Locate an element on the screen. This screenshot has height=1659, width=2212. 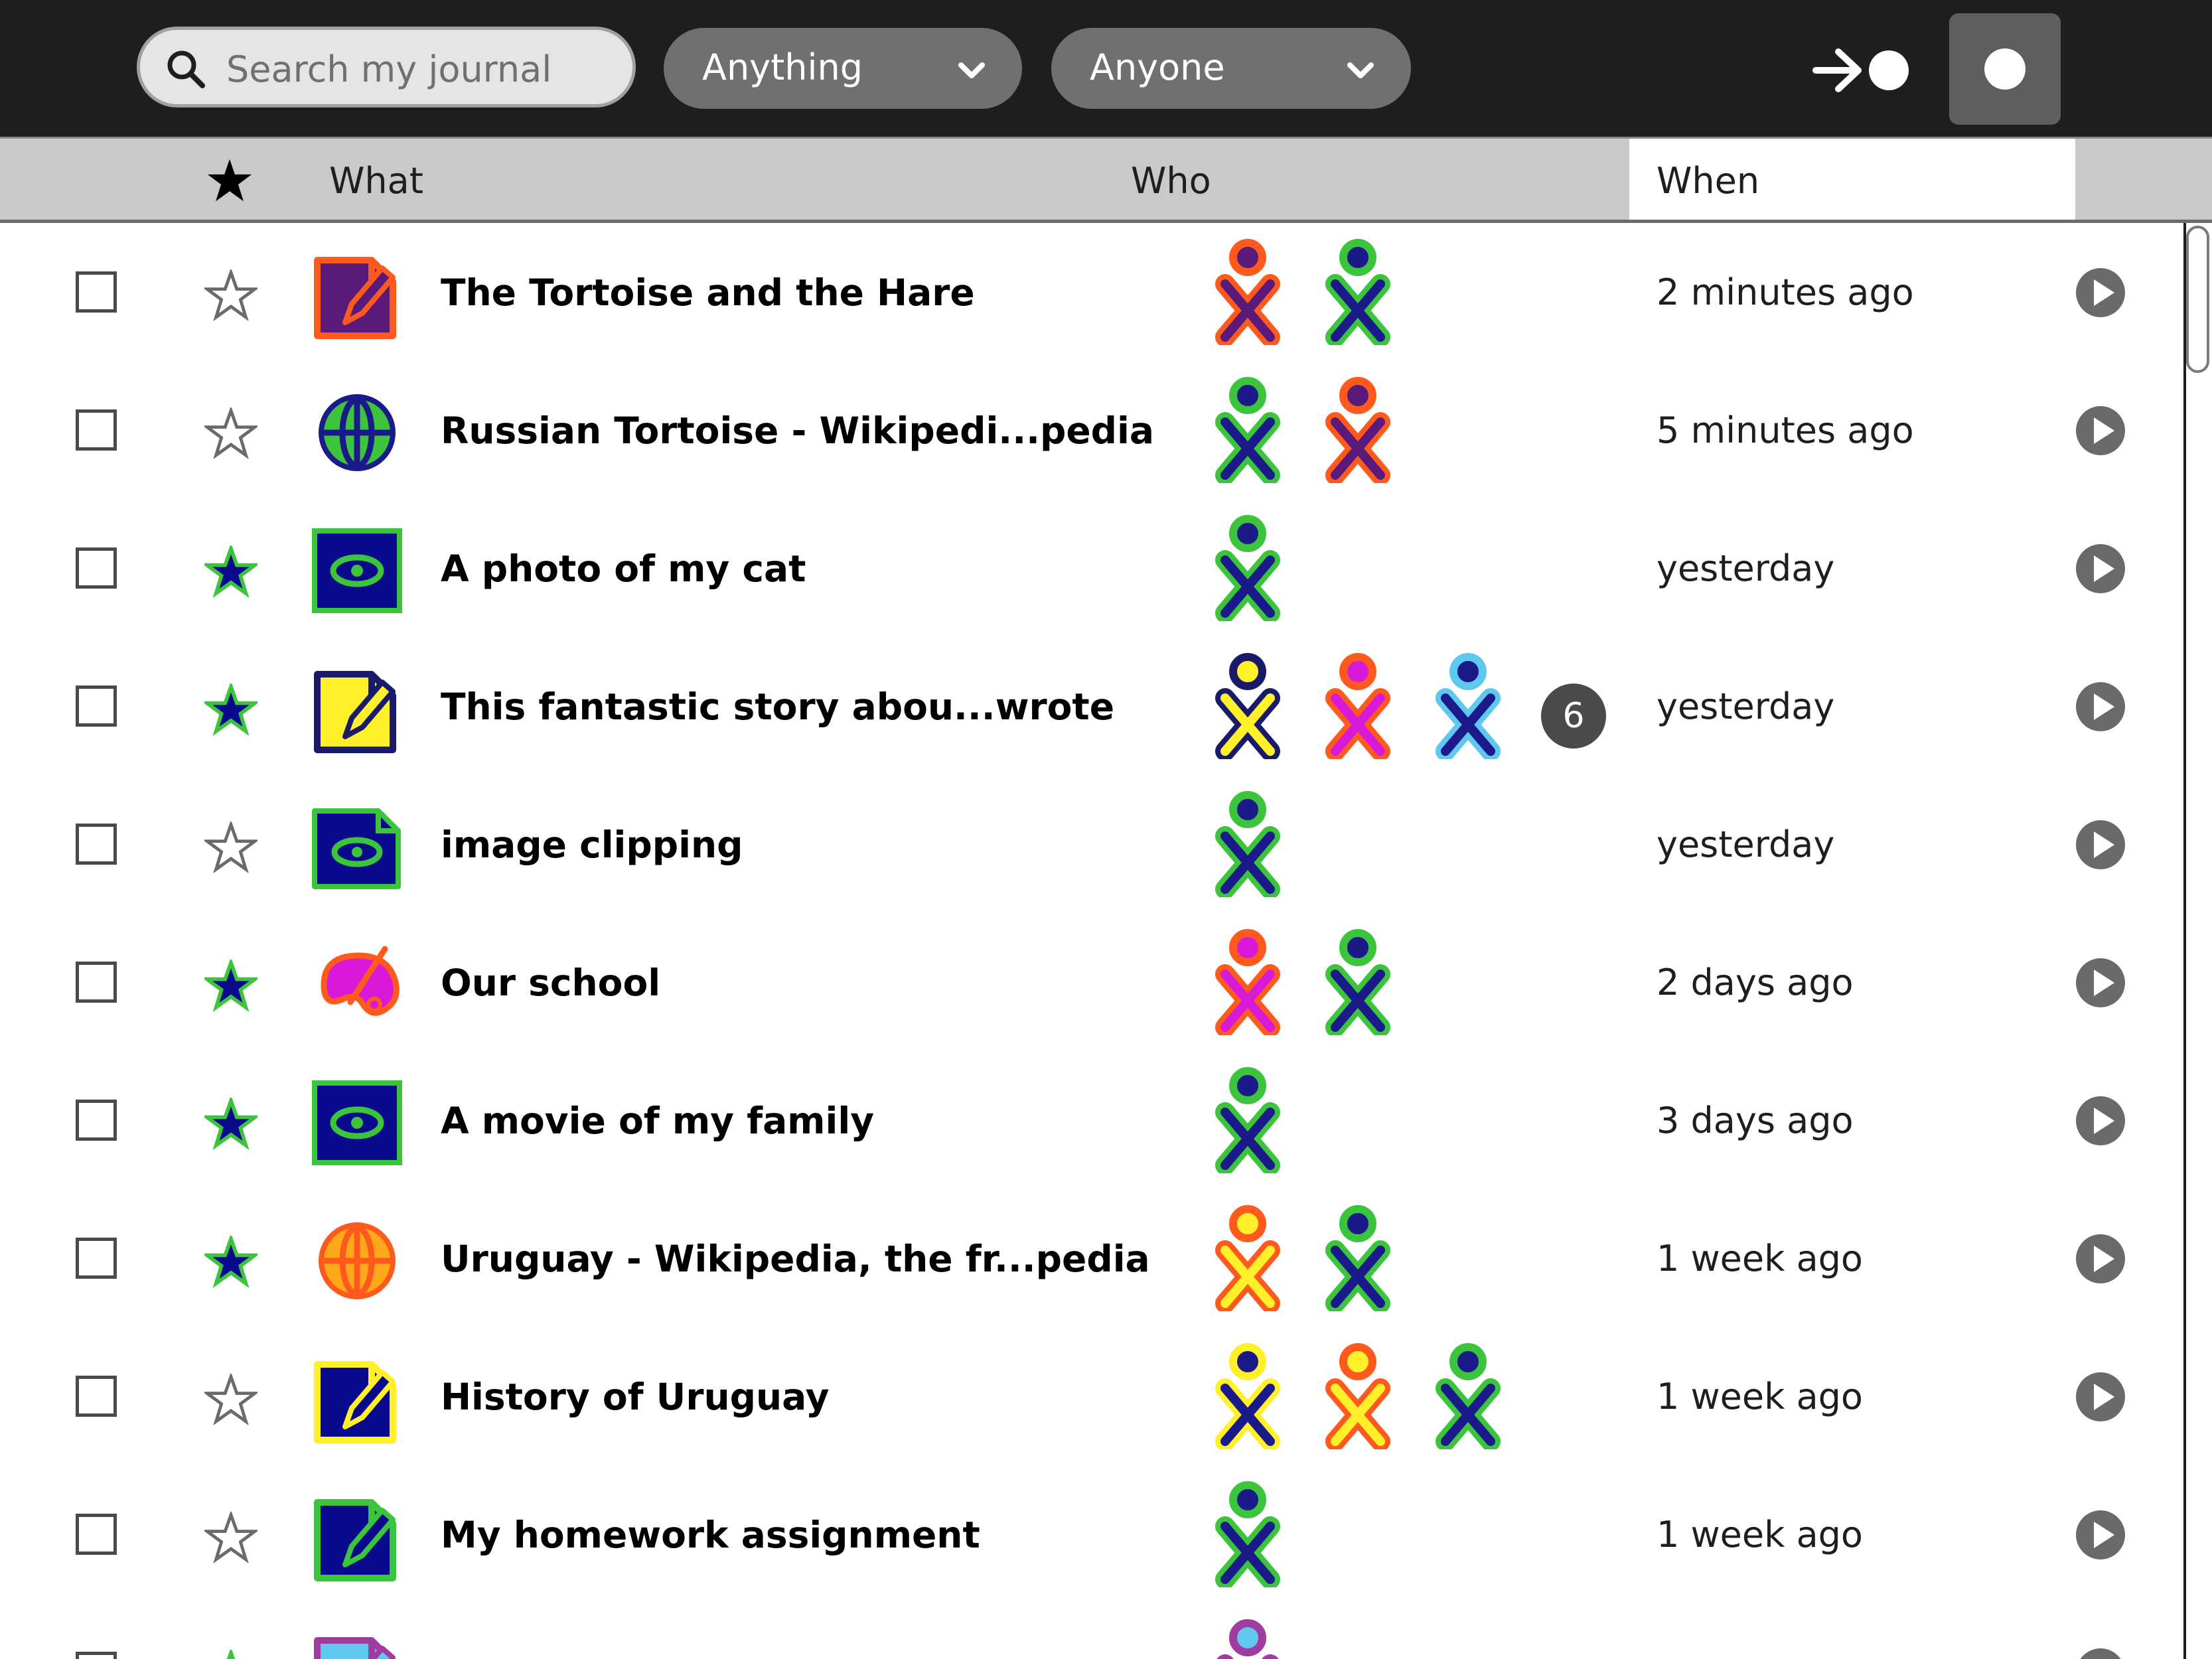
entry-when: 5 minutes ago is located at coordinates (1785, 430).